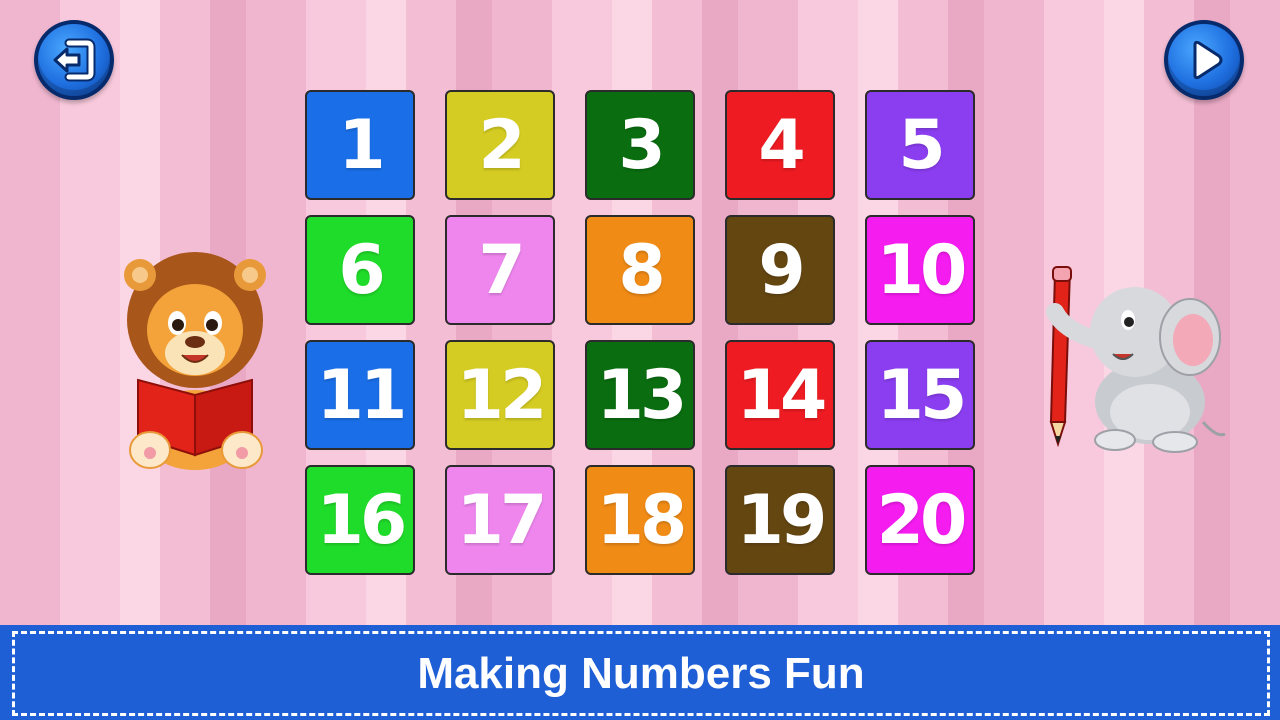 The image size is (1280, 720). I want to click on number-tile-6: 6, so click(360, 270).